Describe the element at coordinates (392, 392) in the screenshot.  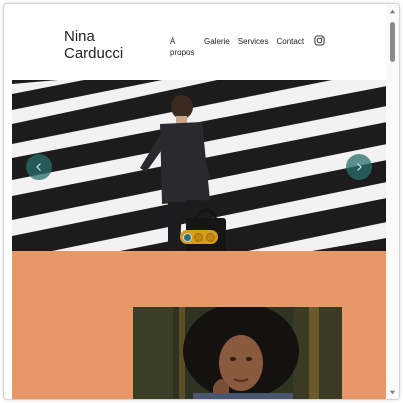
I see `scroll-down-icon` at that location.